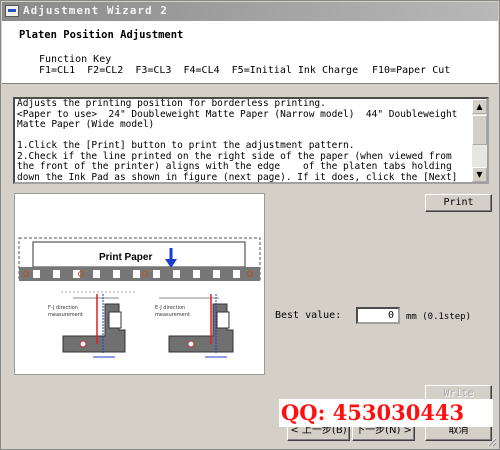 The width and height of the screenshot is (500, 450). I want to click on best-value-input: 0, so click(378, 315).